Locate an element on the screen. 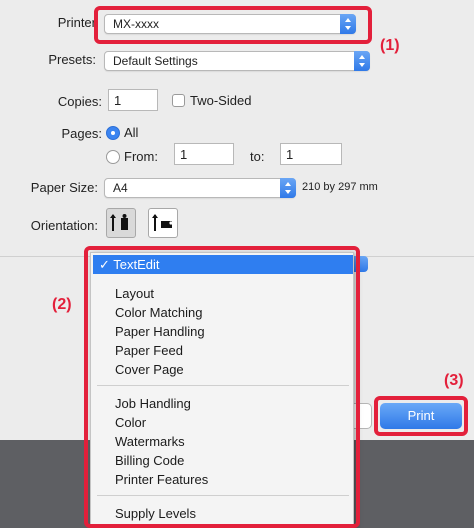  highlight-print is located at coordinates (421, 416).